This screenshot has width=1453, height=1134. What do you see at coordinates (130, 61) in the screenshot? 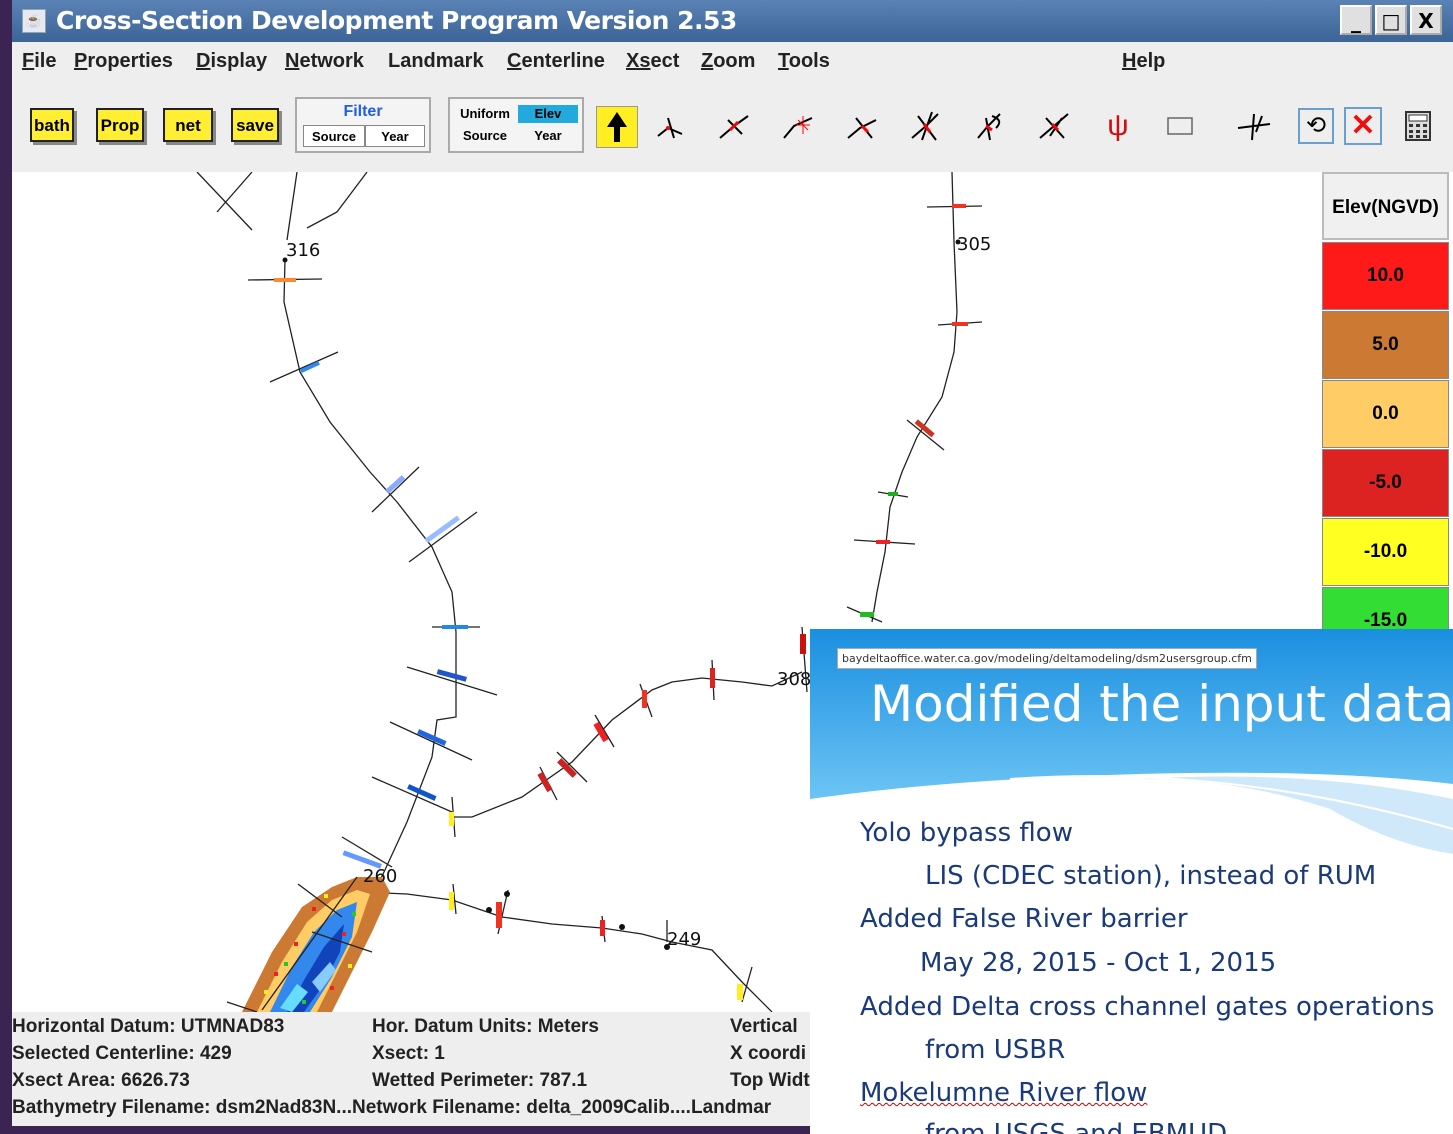
I see `menu-properties-label: roperties` at bounding box center [130, 61].